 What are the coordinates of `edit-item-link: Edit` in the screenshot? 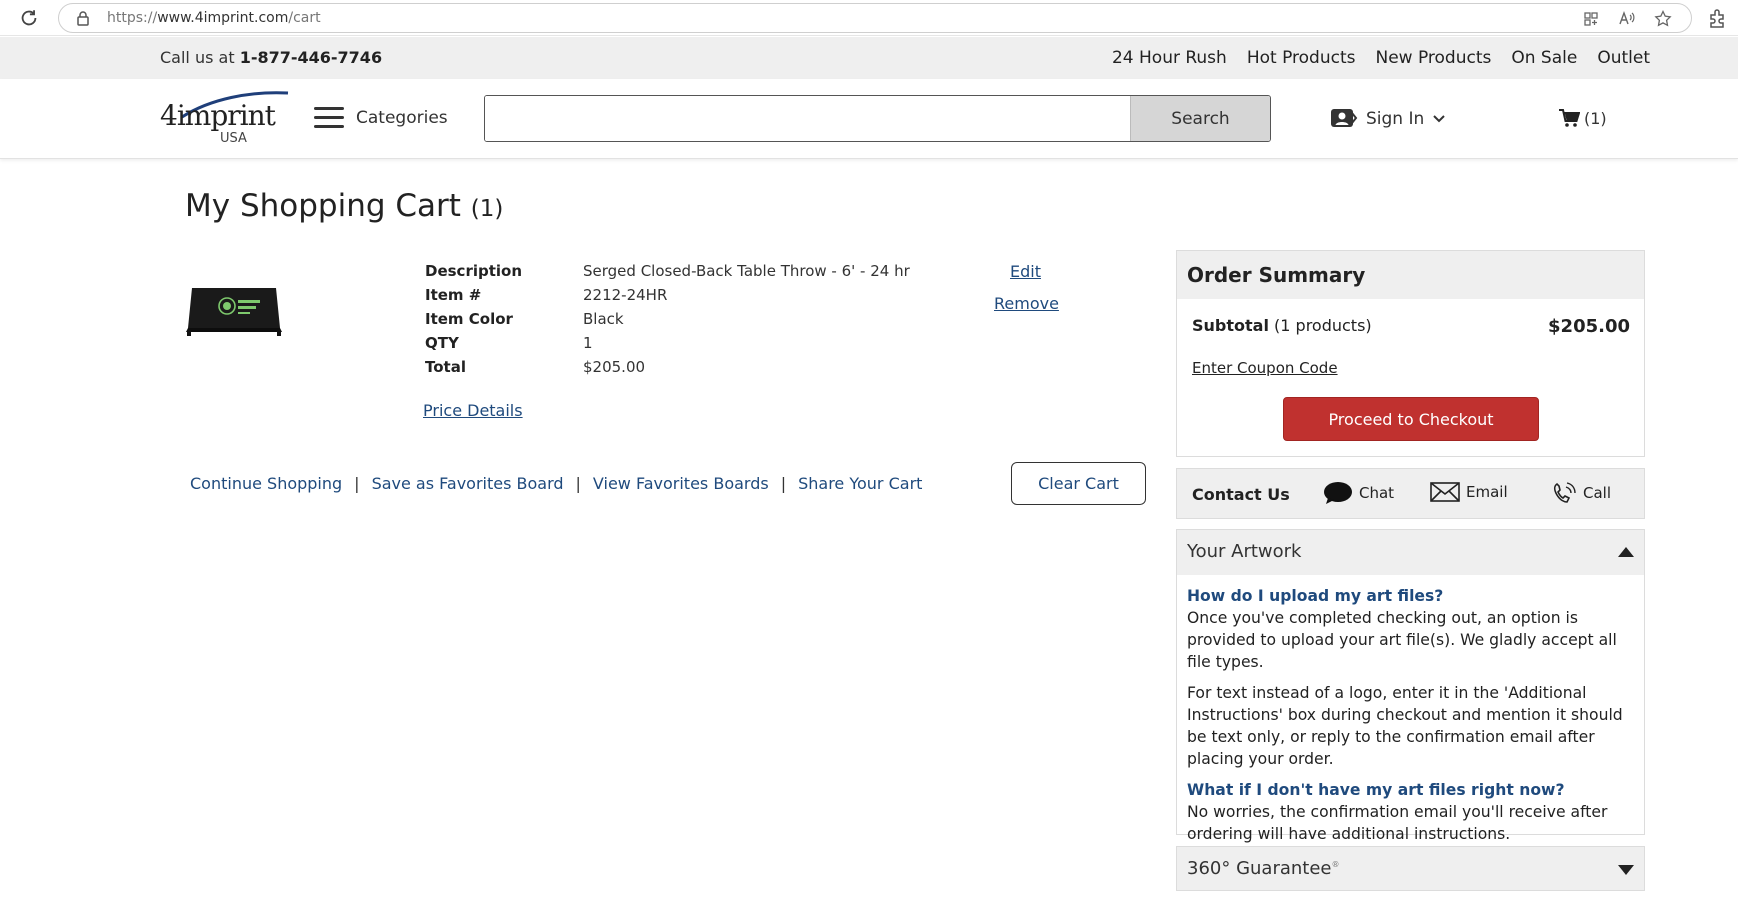 It's located at (1025, 271).